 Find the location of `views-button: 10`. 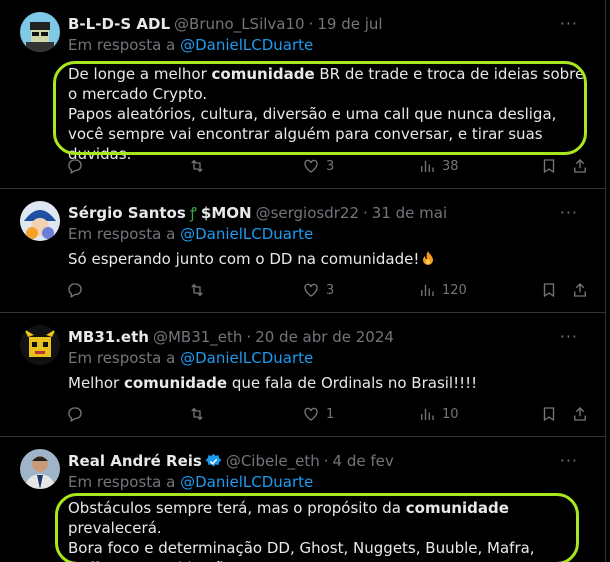

views-button: 10 is located at coordinates (438, 414).